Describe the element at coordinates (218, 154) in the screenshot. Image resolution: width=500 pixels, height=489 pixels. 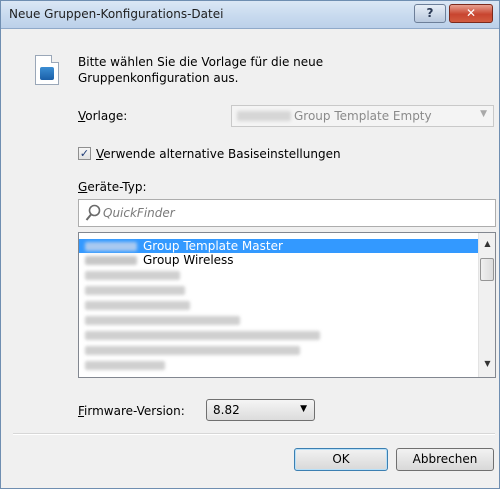
I see `alt-settings-label: Verwende alternative Basiseinstellungen` at that location.